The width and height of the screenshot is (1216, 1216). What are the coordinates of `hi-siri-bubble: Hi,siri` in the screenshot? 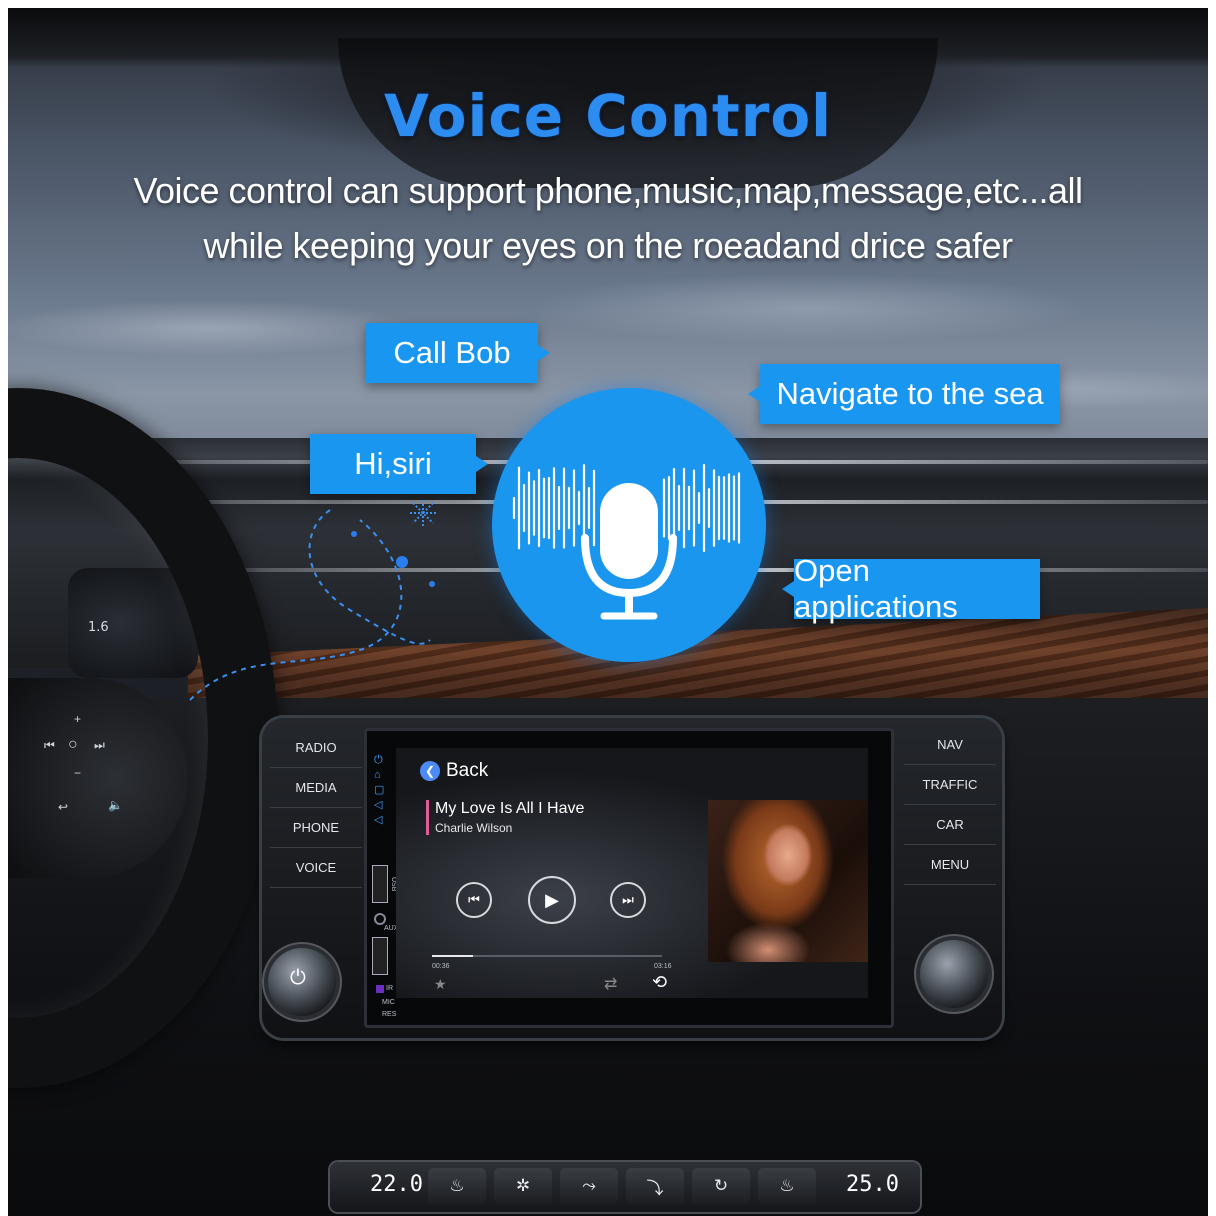 It's located at (399, 464).